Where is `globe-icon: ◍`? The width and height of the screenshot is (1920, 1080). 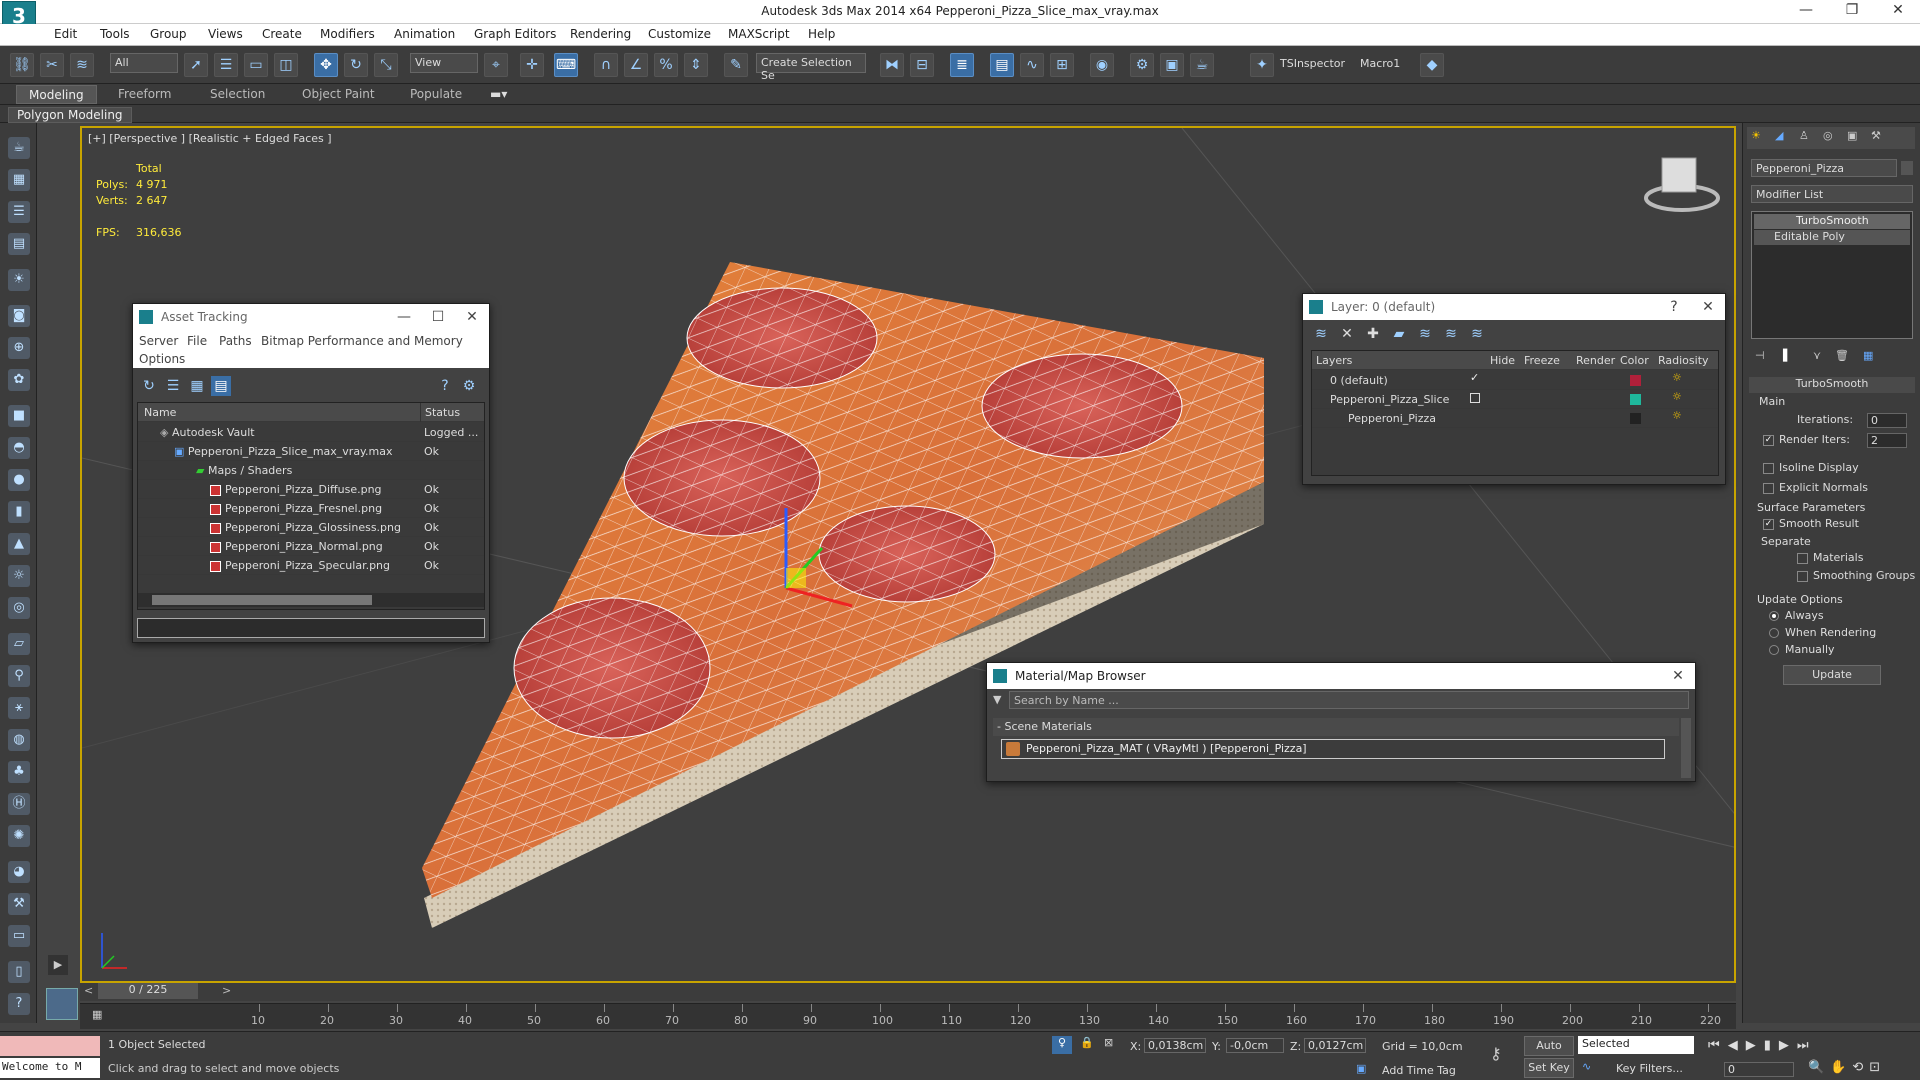 globe-icon: ◍ is located at coordinates (19, 740).